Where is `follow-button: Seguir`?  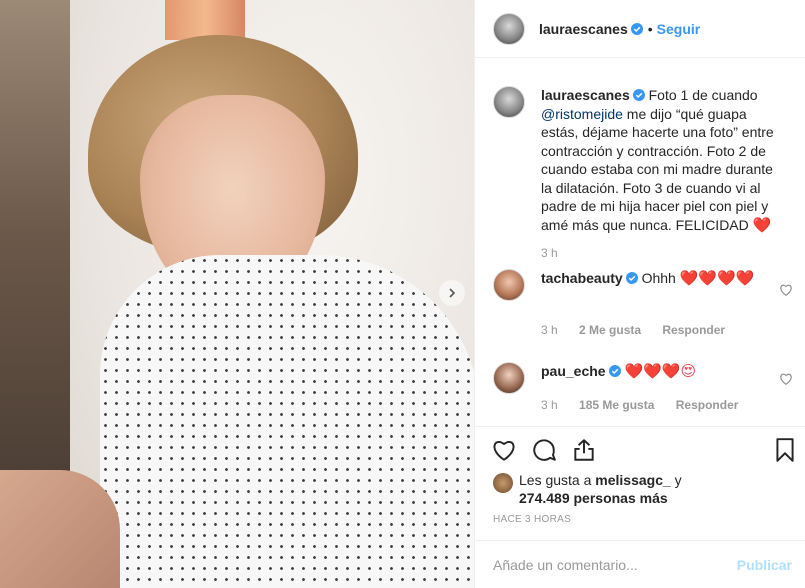 follow-button: Seguir is located at coordinates (679, 29).